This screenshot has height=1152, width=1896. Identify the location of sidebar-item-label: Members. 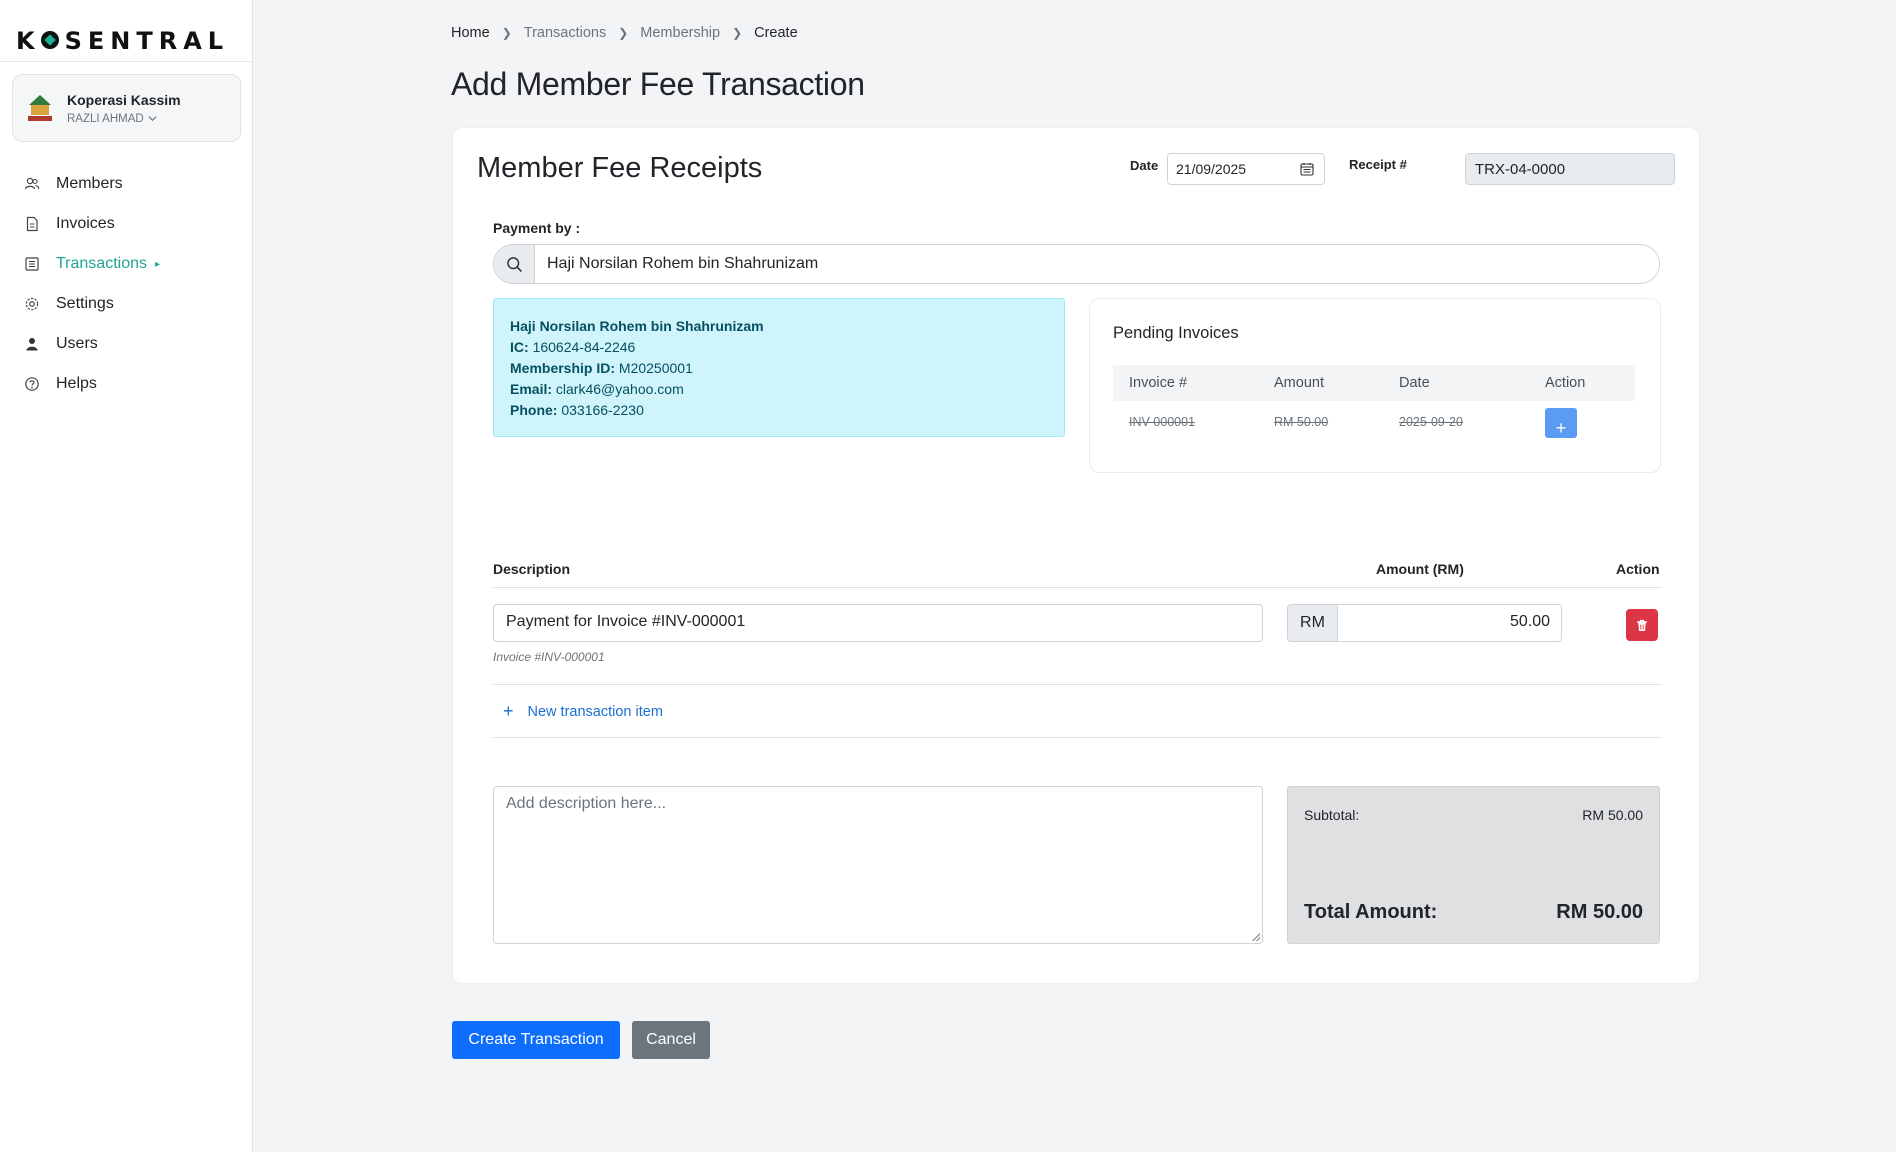
(89, 183).